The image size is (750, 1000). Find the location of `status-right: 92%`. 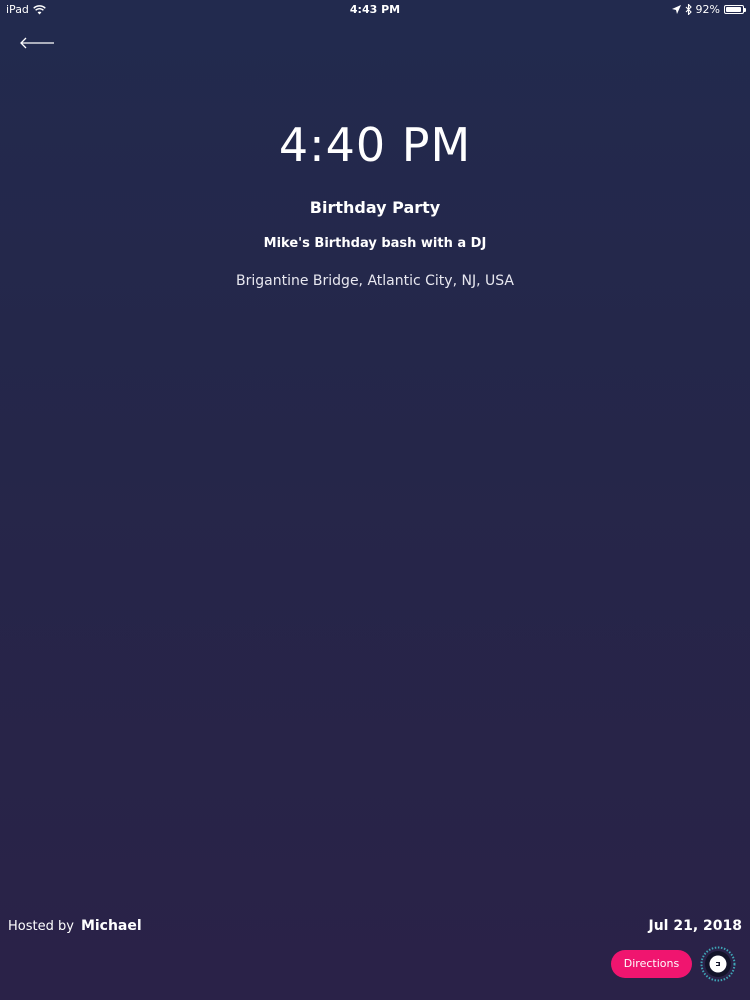

status-right: 92% is located at coordinates (708, 9).